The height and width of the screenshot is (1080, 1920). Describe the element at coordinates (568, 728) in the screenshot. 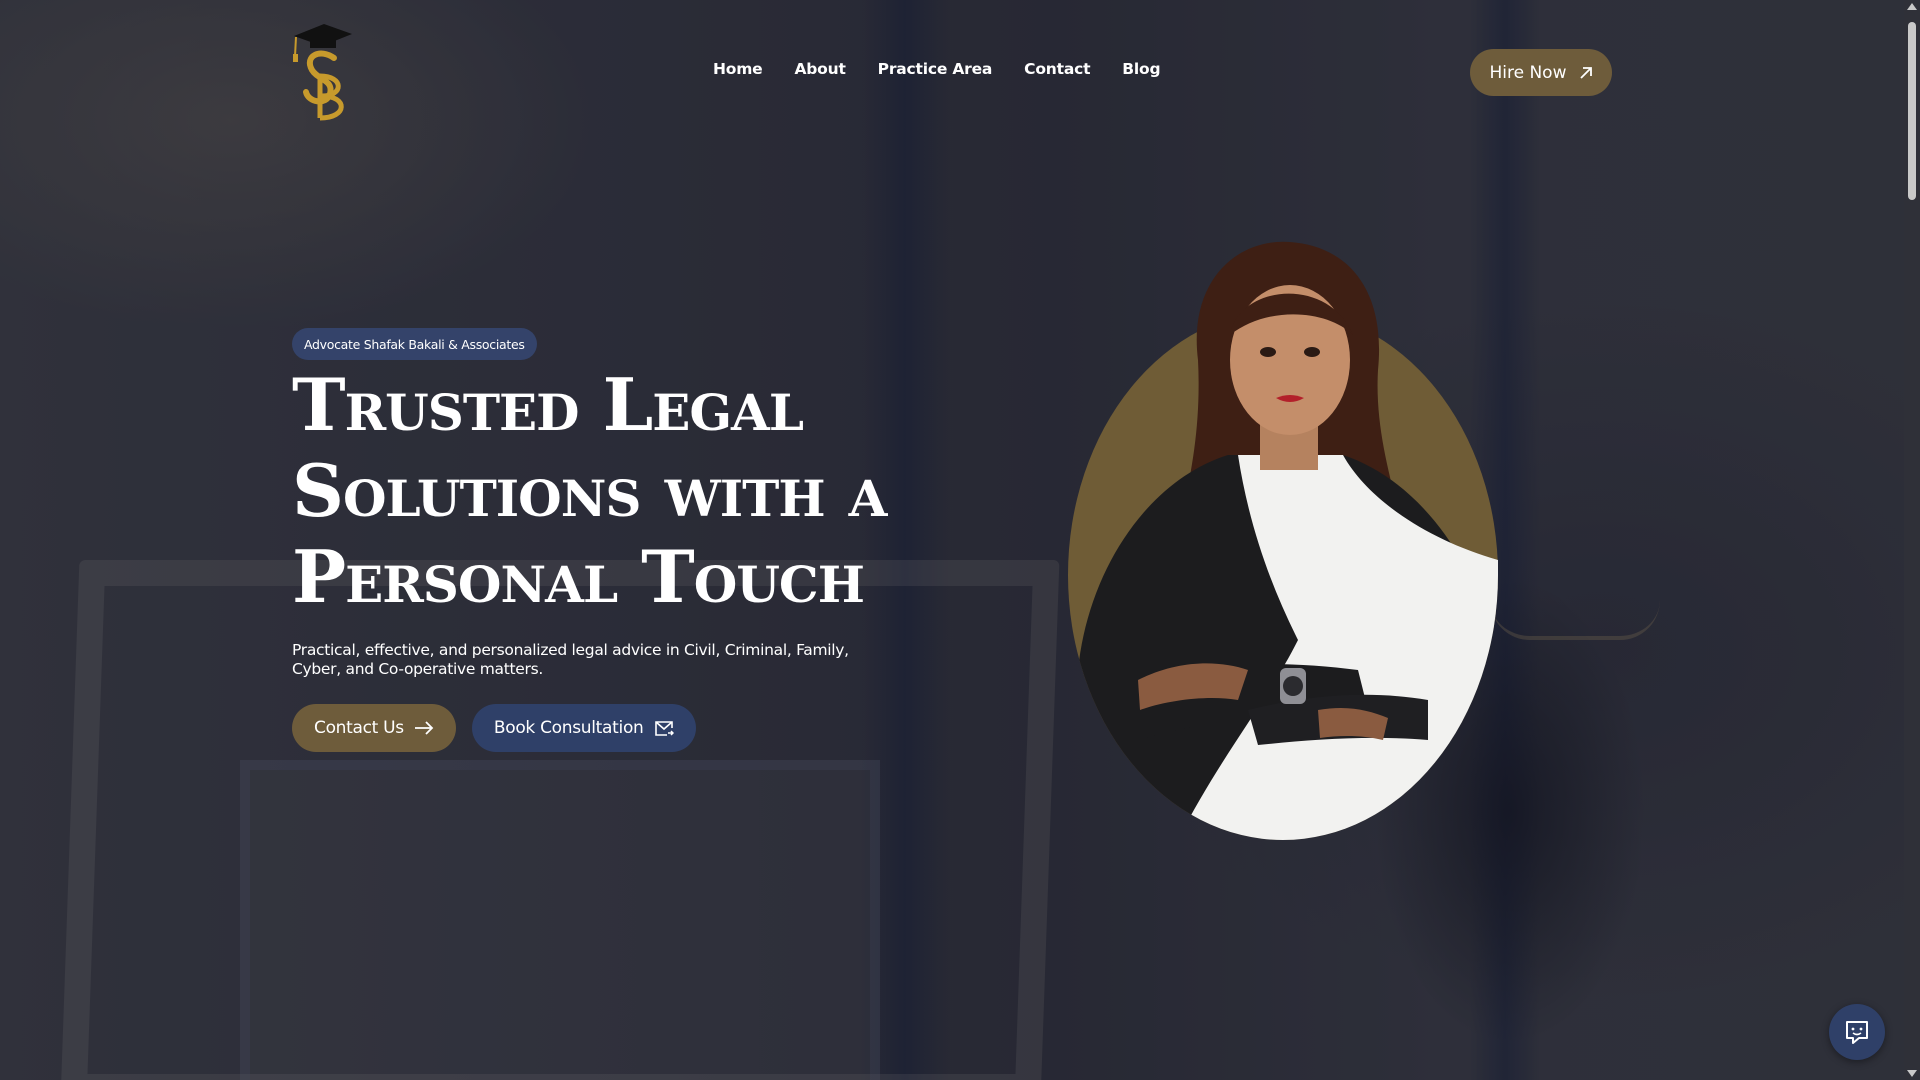

I see `book-consultation-label: Book Consultation` at that location.